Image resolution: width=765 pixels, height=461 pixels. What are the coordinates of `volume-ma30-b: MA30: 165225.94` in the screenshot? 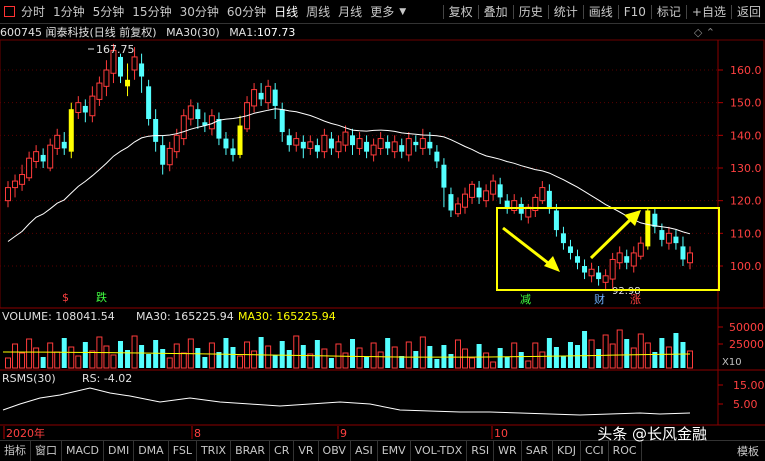 It's located at (287, 316).